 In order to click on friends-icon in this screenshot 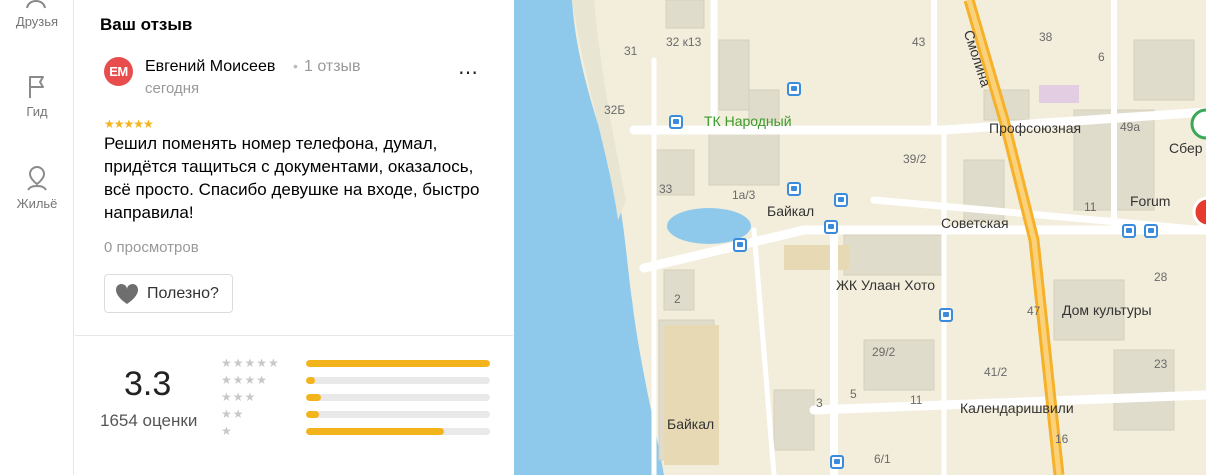, I will do `click(36, 4)`.